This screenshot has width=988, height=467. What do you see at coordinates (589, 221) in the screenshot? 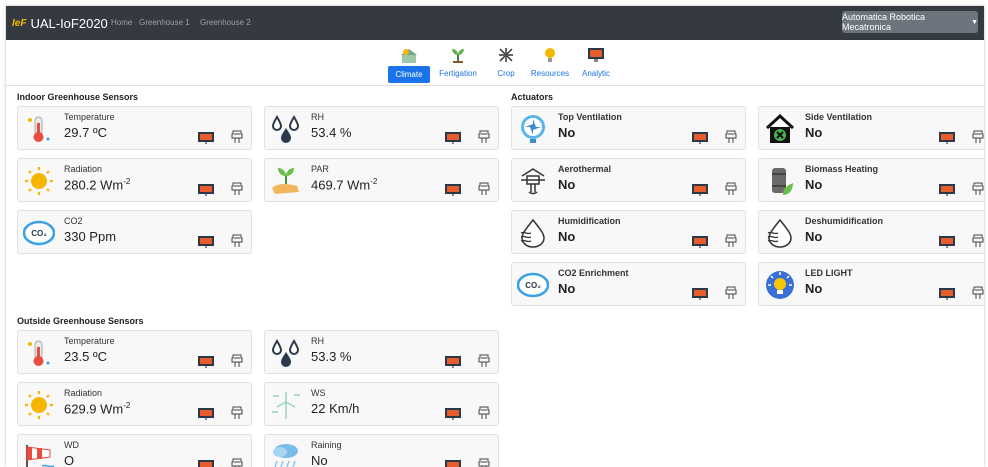
I see `card-label: Humidification` at bounding box center [589, 221].